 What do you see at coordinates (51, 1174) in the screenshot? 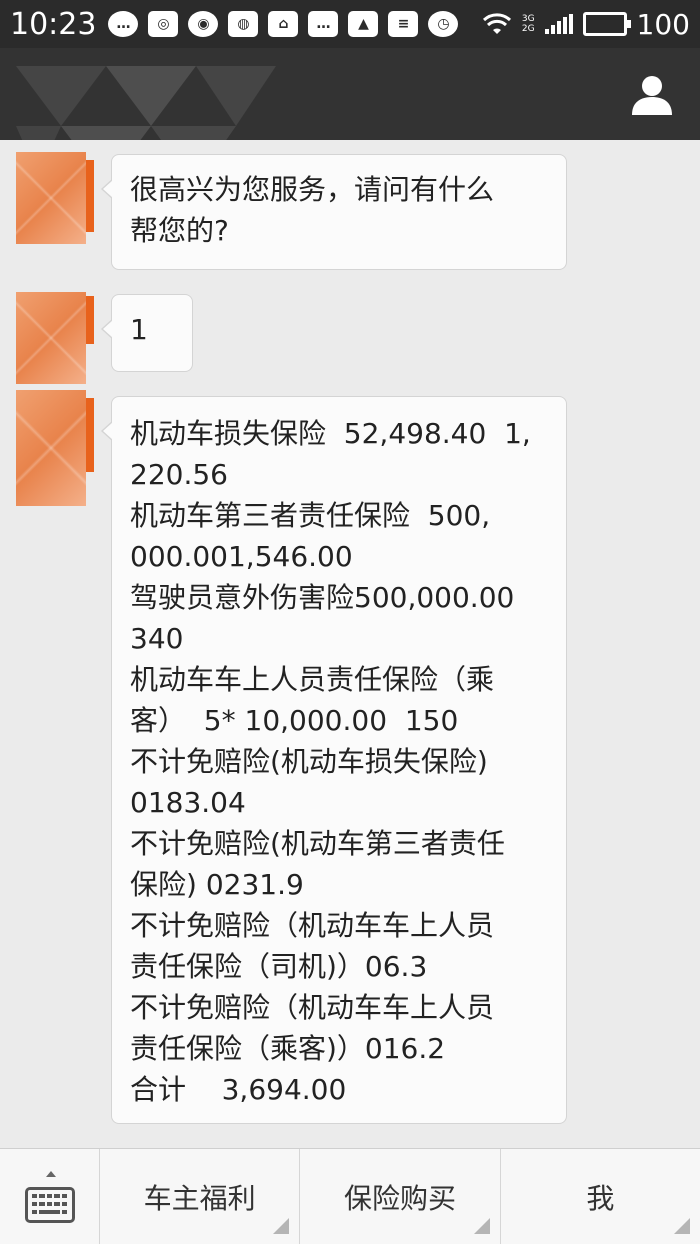
I see `chevron-up-icon` at bounding box center [51, 1174].